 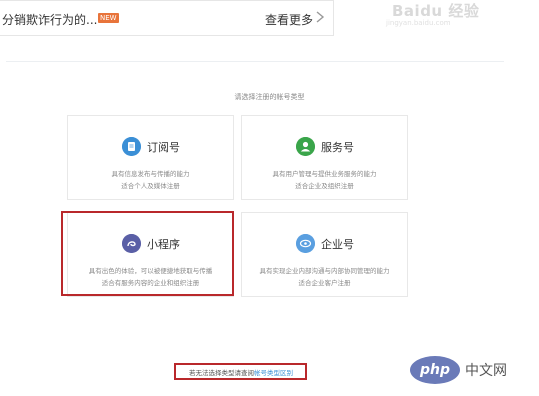 What do you see at coordinates (108, 18) in the screenshot?
I see `new-badge: NEW` at bounding box center [108, 18].